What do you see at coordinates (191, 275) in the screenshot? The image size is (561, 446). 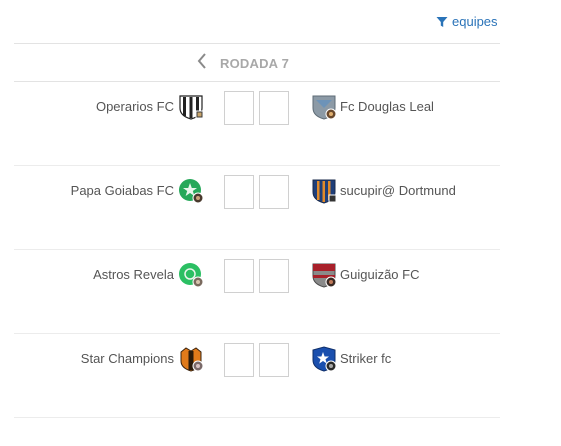 I see `green-round-crest-icon` at bounding box center [191, 275].